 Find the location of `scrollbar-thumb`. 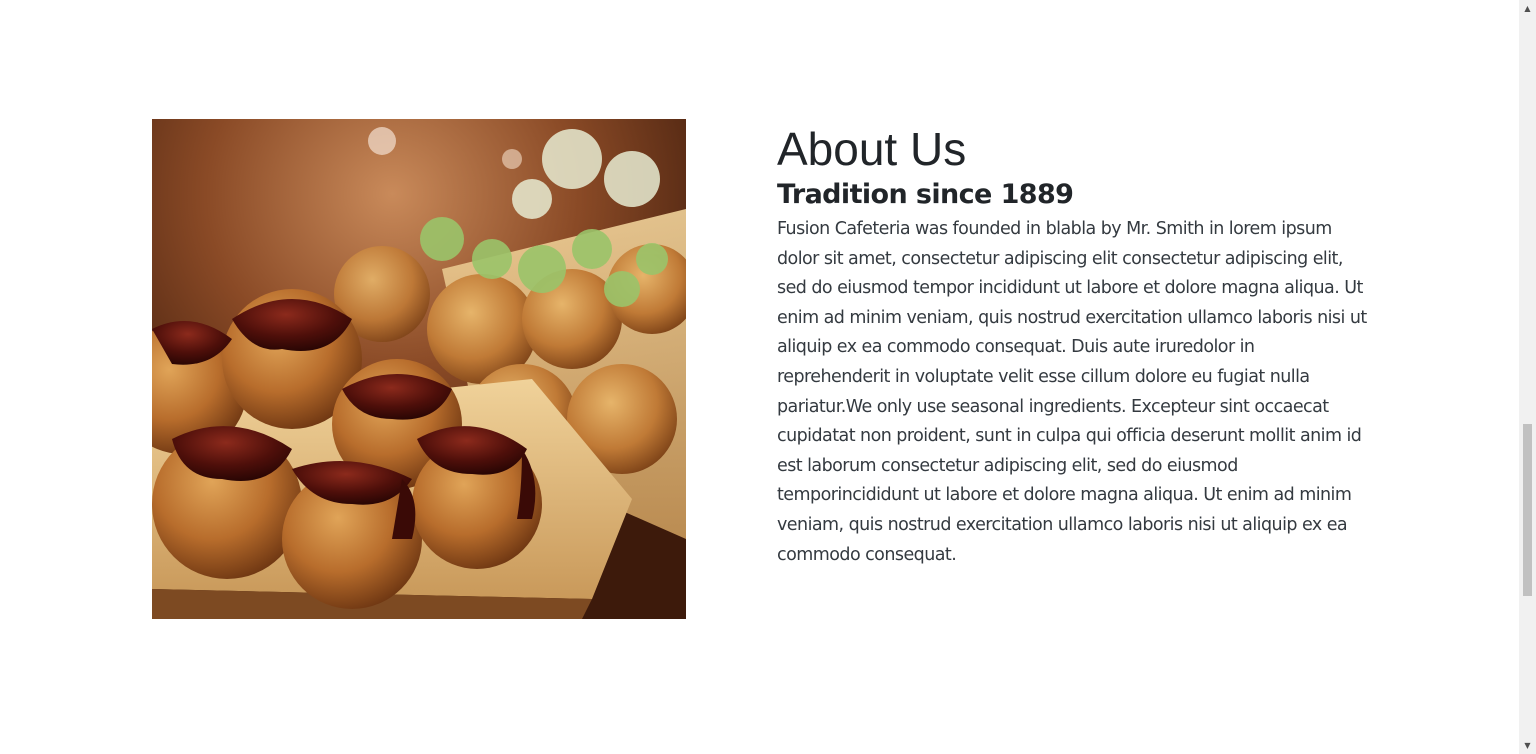

scrollbar-thumb is located at coordinates (1527, 510).